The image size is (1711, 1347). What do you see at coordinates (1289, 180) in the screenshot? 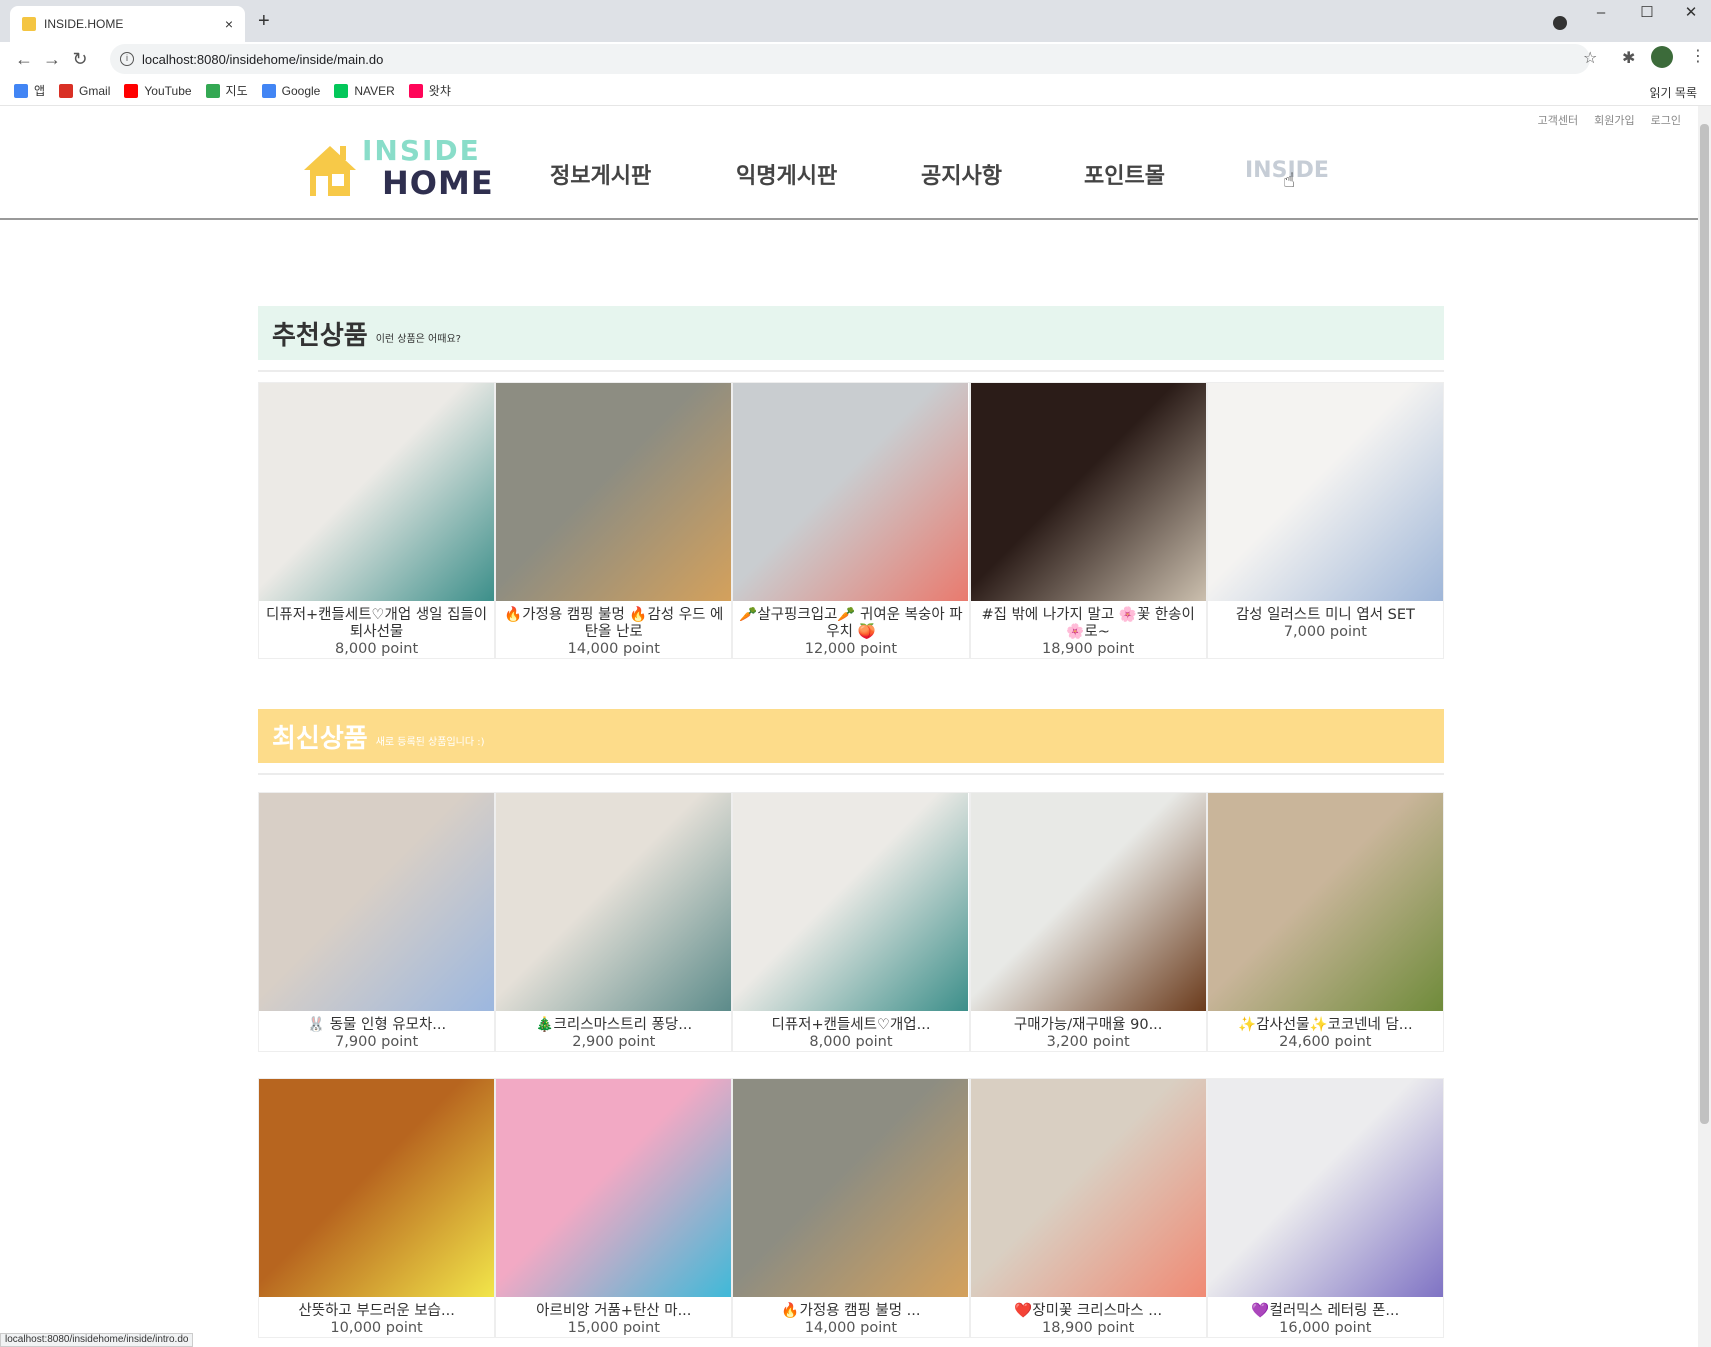
I see `hand-cursor-icon: ☝` at bounding box center [1289, 180].